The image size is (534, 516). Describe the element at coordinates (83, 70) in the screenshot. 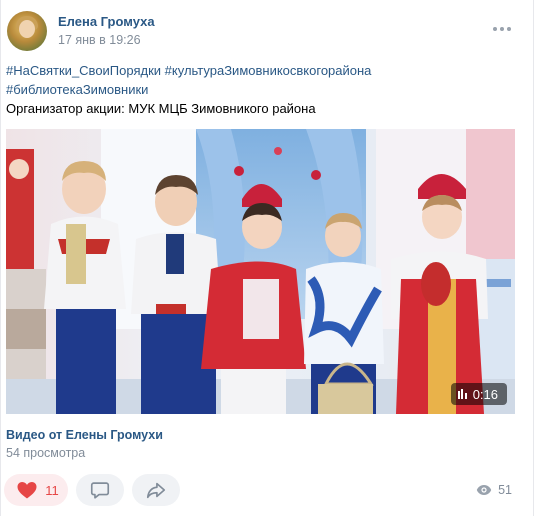

I see `hashtag-link: #НаСвятки_СвоиПорядки` at that location.